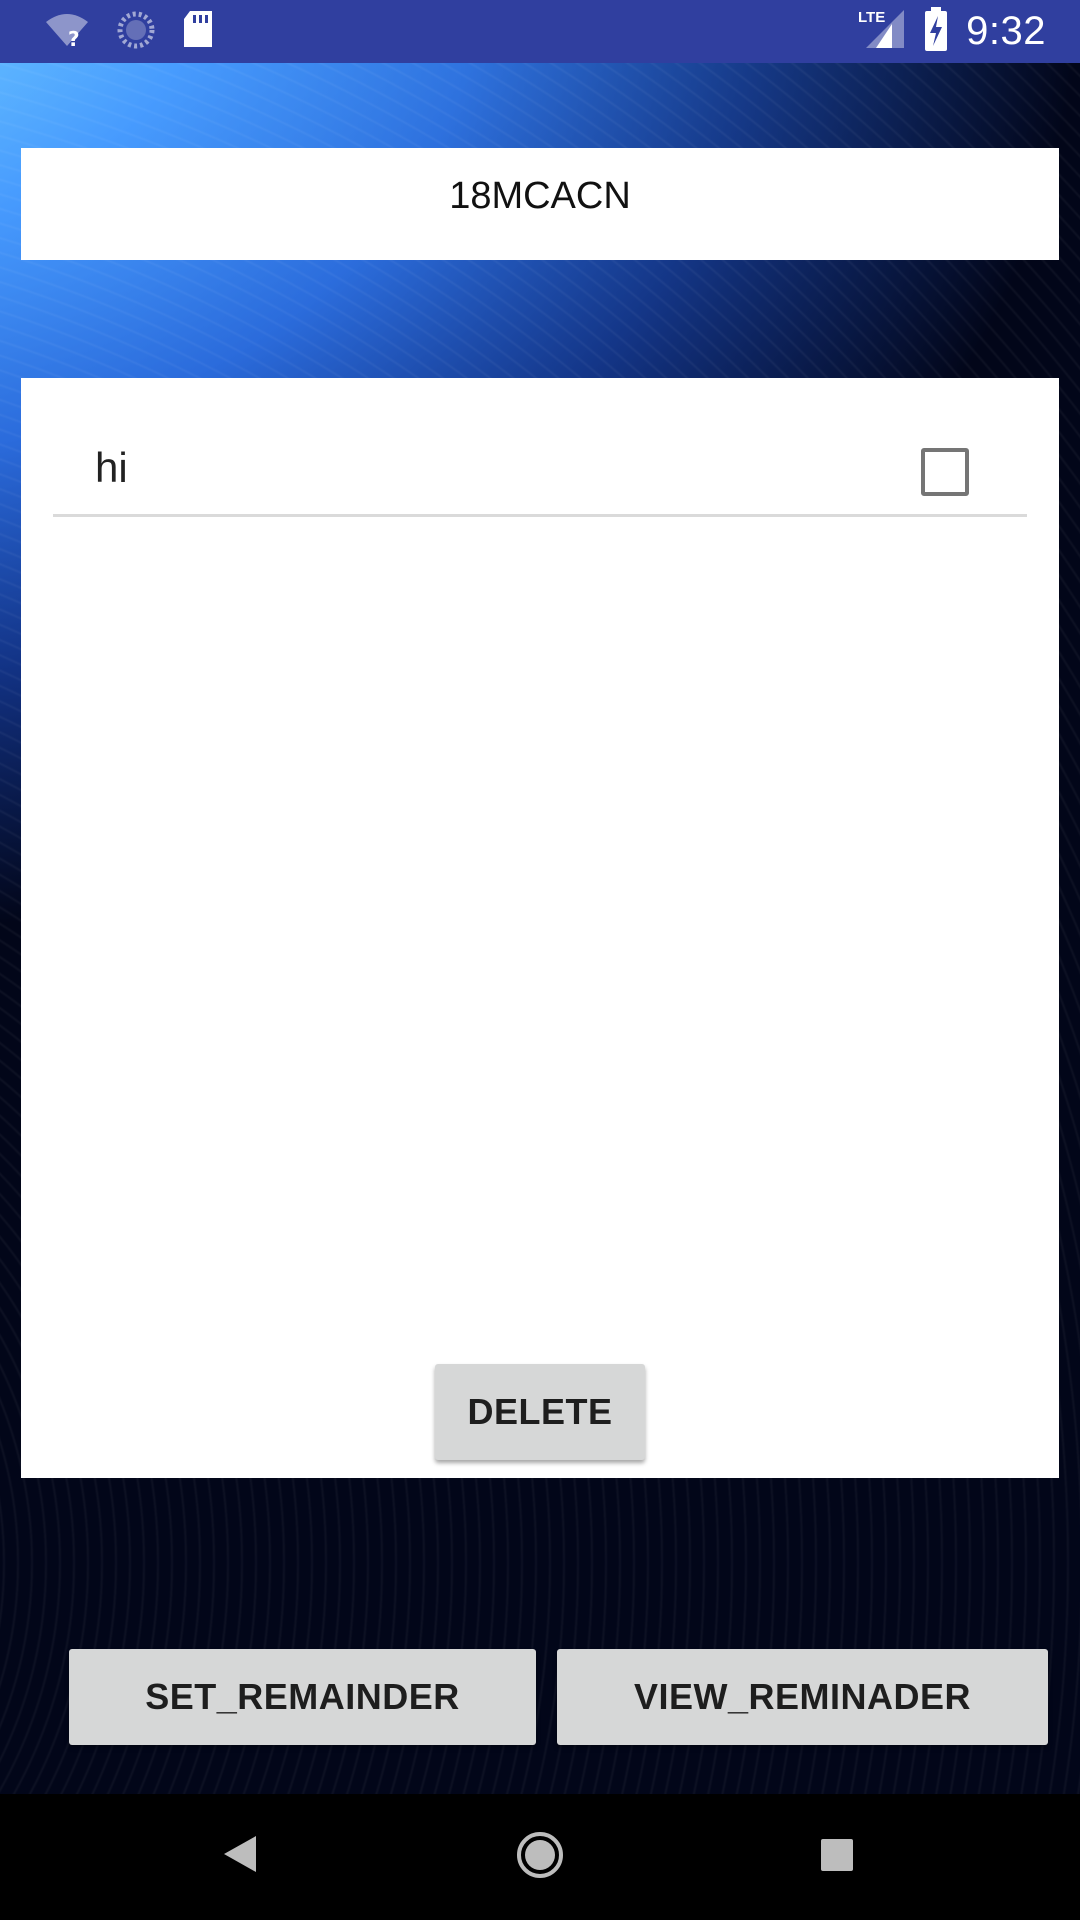 The height and width of the screenshot is (1920, 1080). I want to click on back-icon, so click(240, 1856).